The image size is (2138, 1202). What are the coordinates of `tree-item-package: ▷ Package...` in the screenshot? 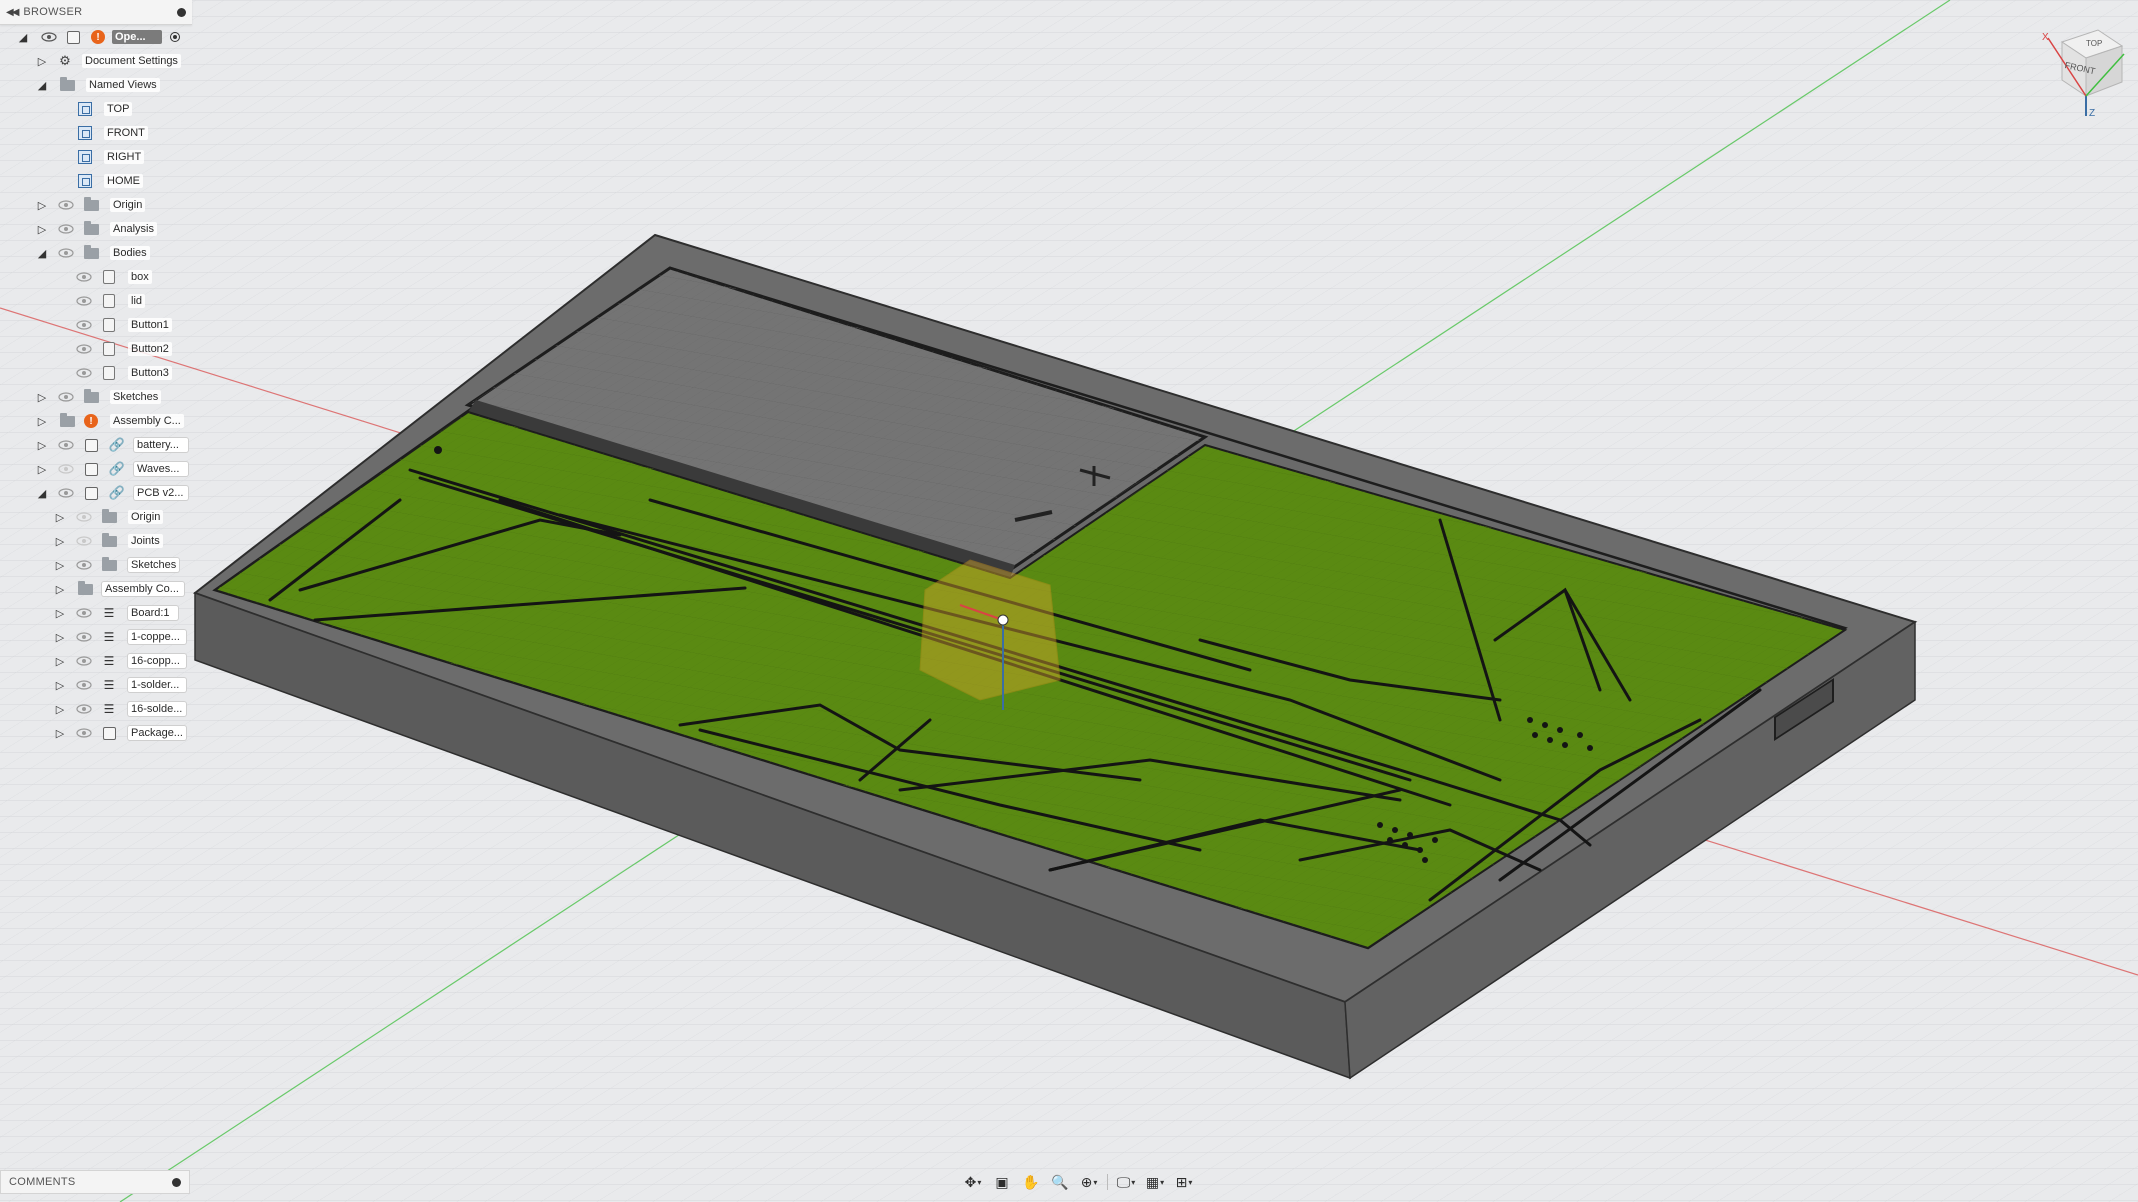 It's located at (96, 733).